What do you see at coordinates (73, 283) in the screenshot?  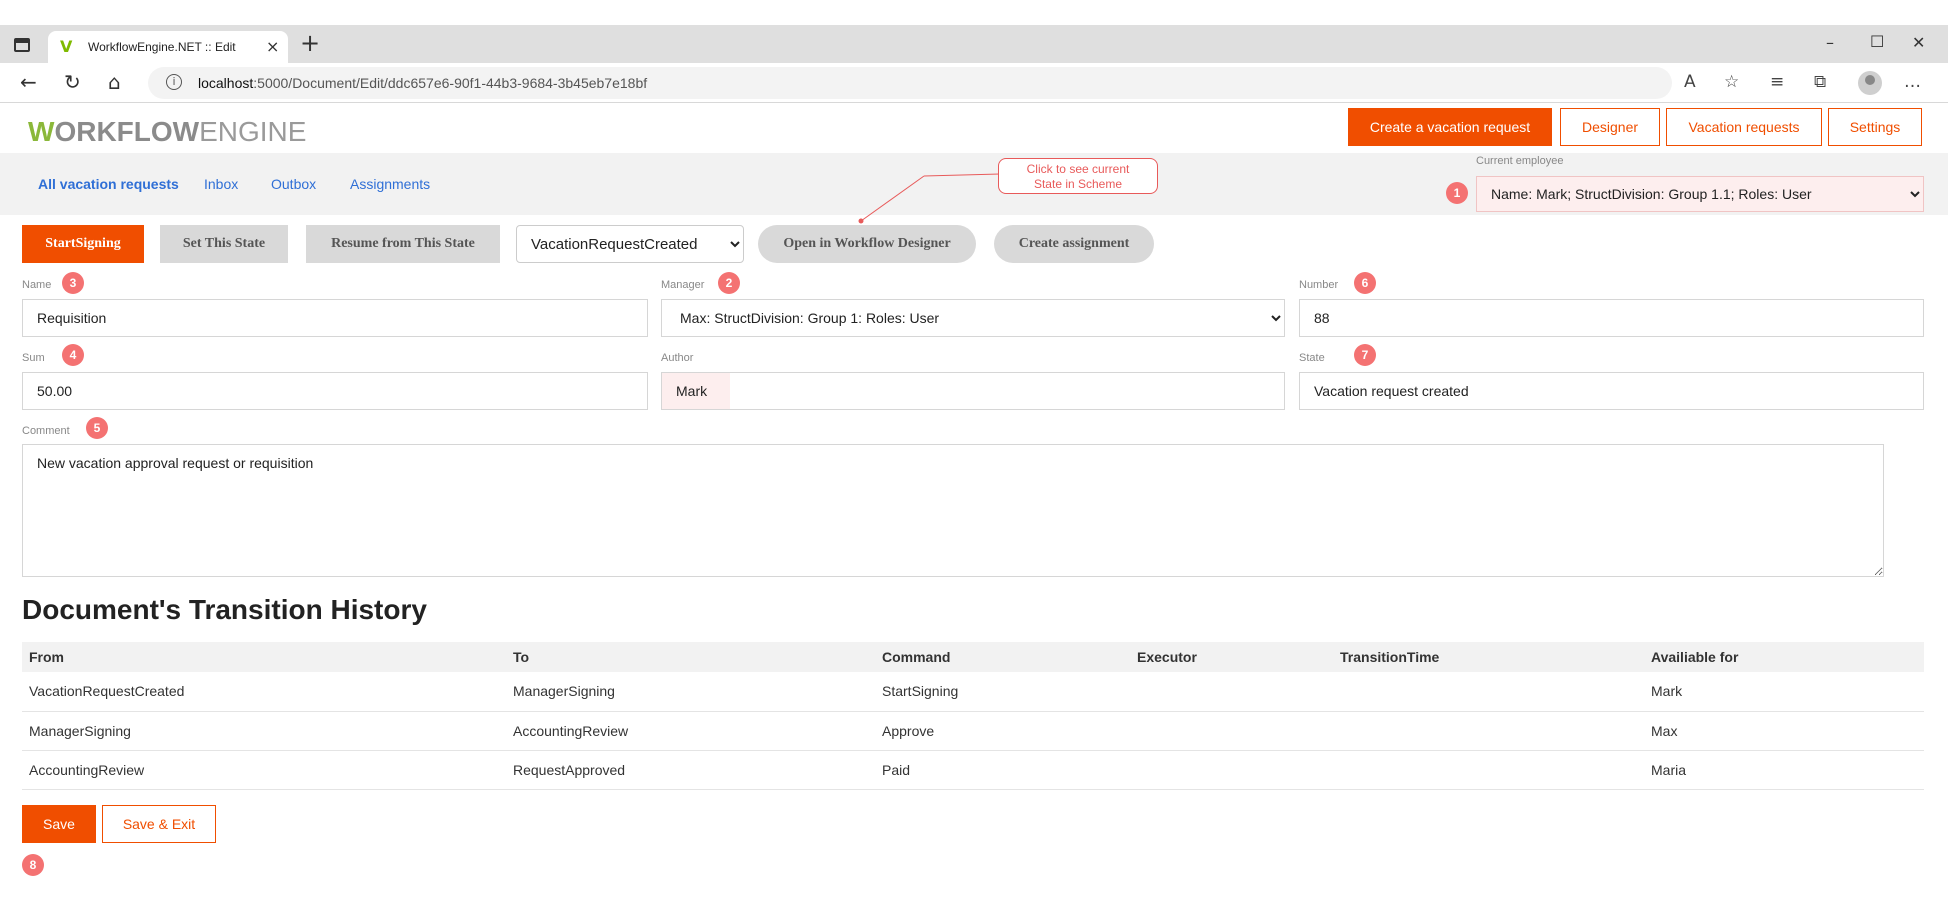 I see `marker-3: 3` at bounding box center [73, 283].